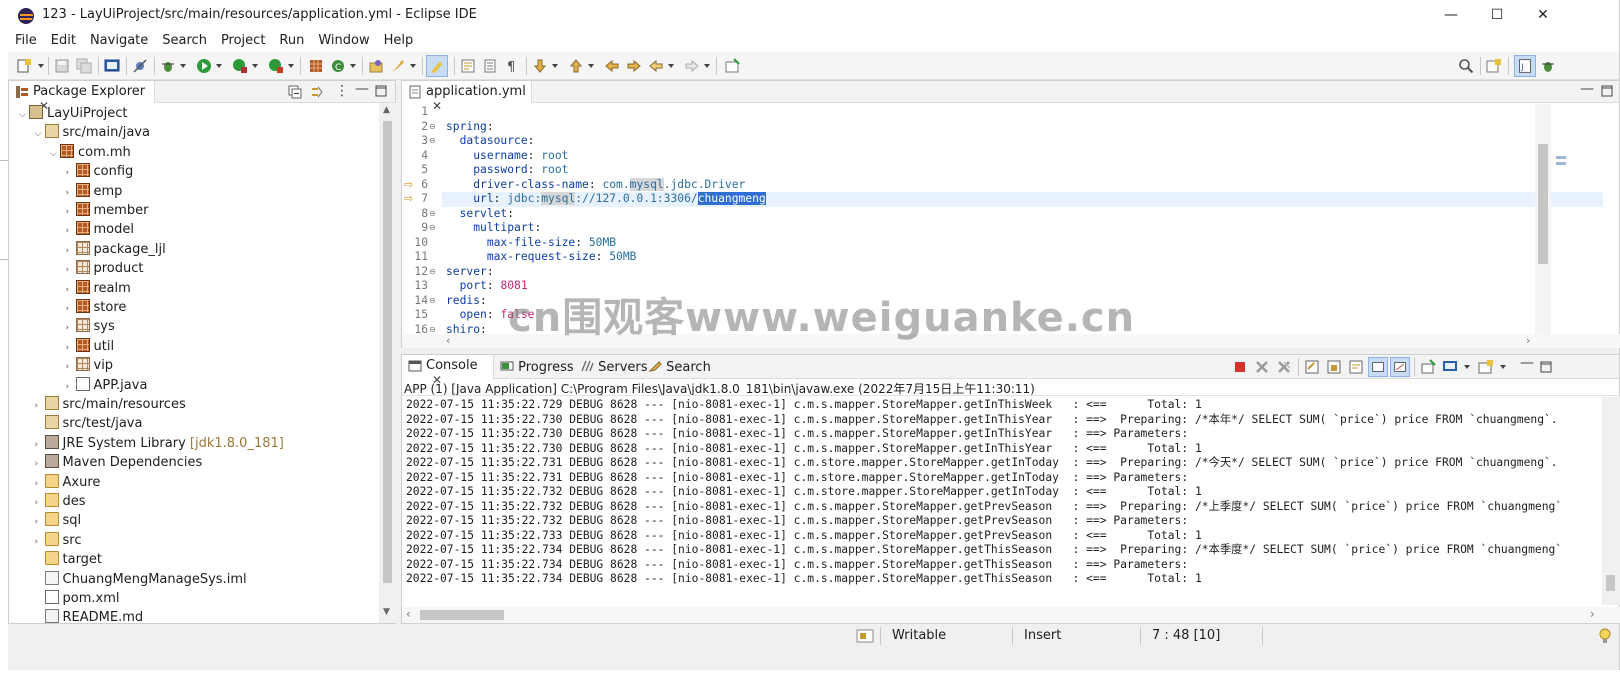 This screenshot has width=1620, height=679. What do you see at coordinates (96, 307) in the screenshot?
I see `tree-item: › store` at bounding box center [96, 307].